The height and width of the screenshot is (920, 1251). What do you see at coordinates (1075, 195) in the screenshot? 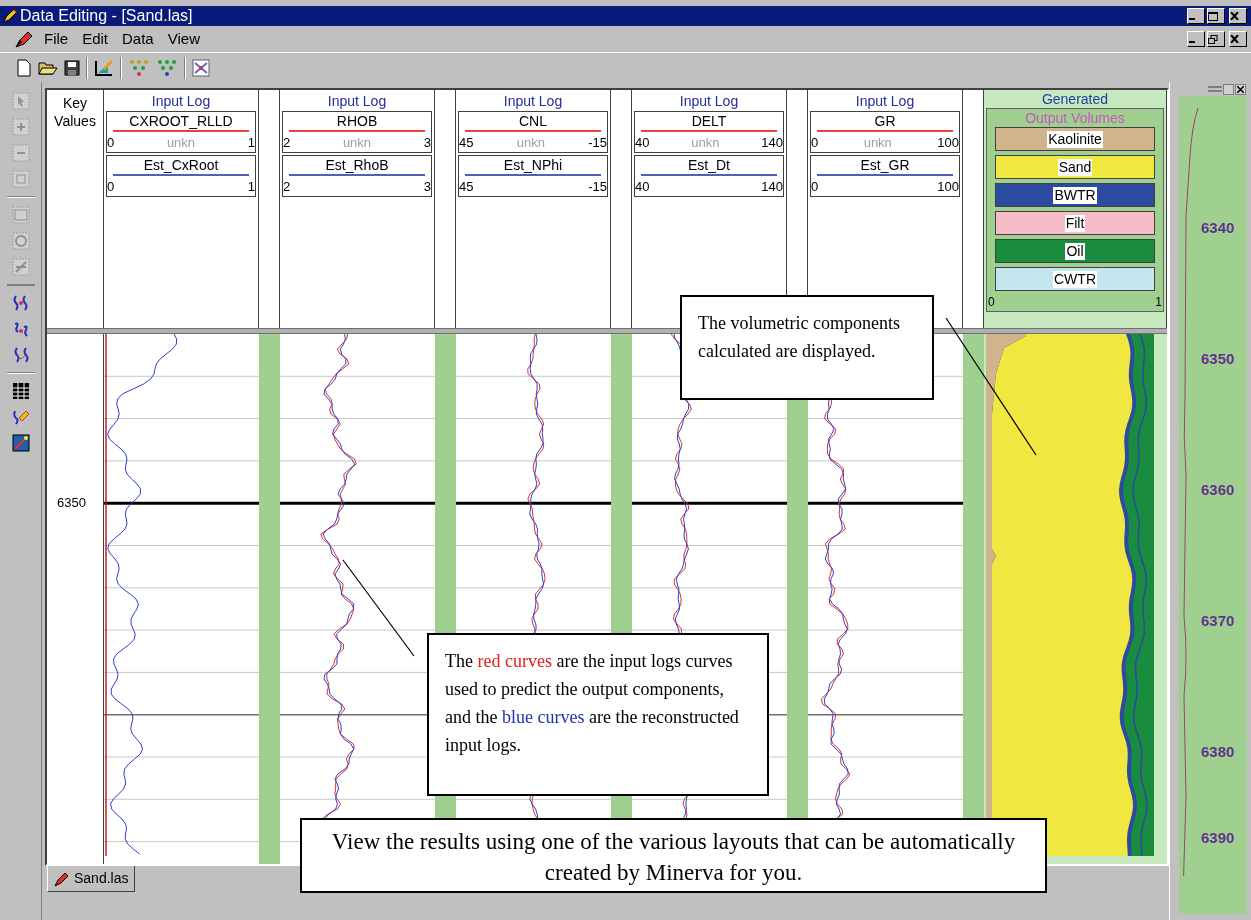
I see `legend-label: BWTR` at bounding box center [1075, 195].